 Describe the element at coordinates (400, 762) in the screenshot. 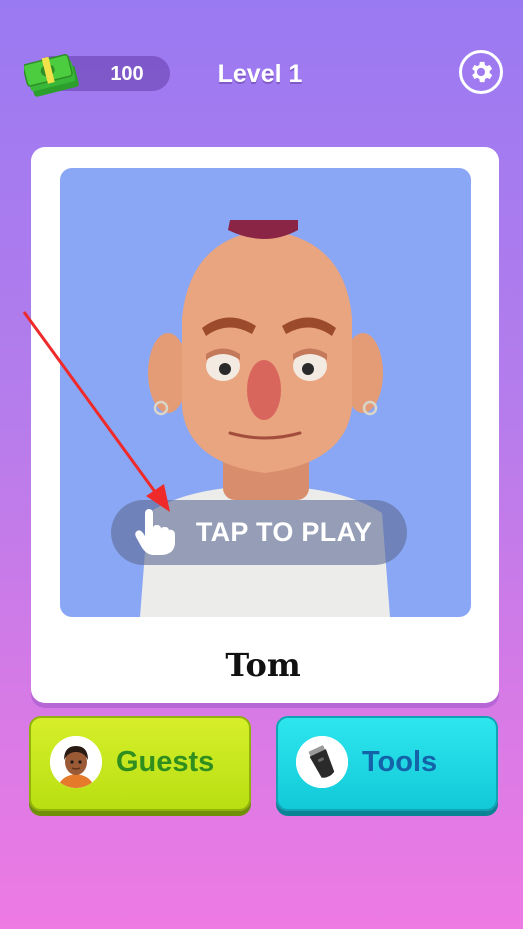

I see `tools-label: Tools` at that location.